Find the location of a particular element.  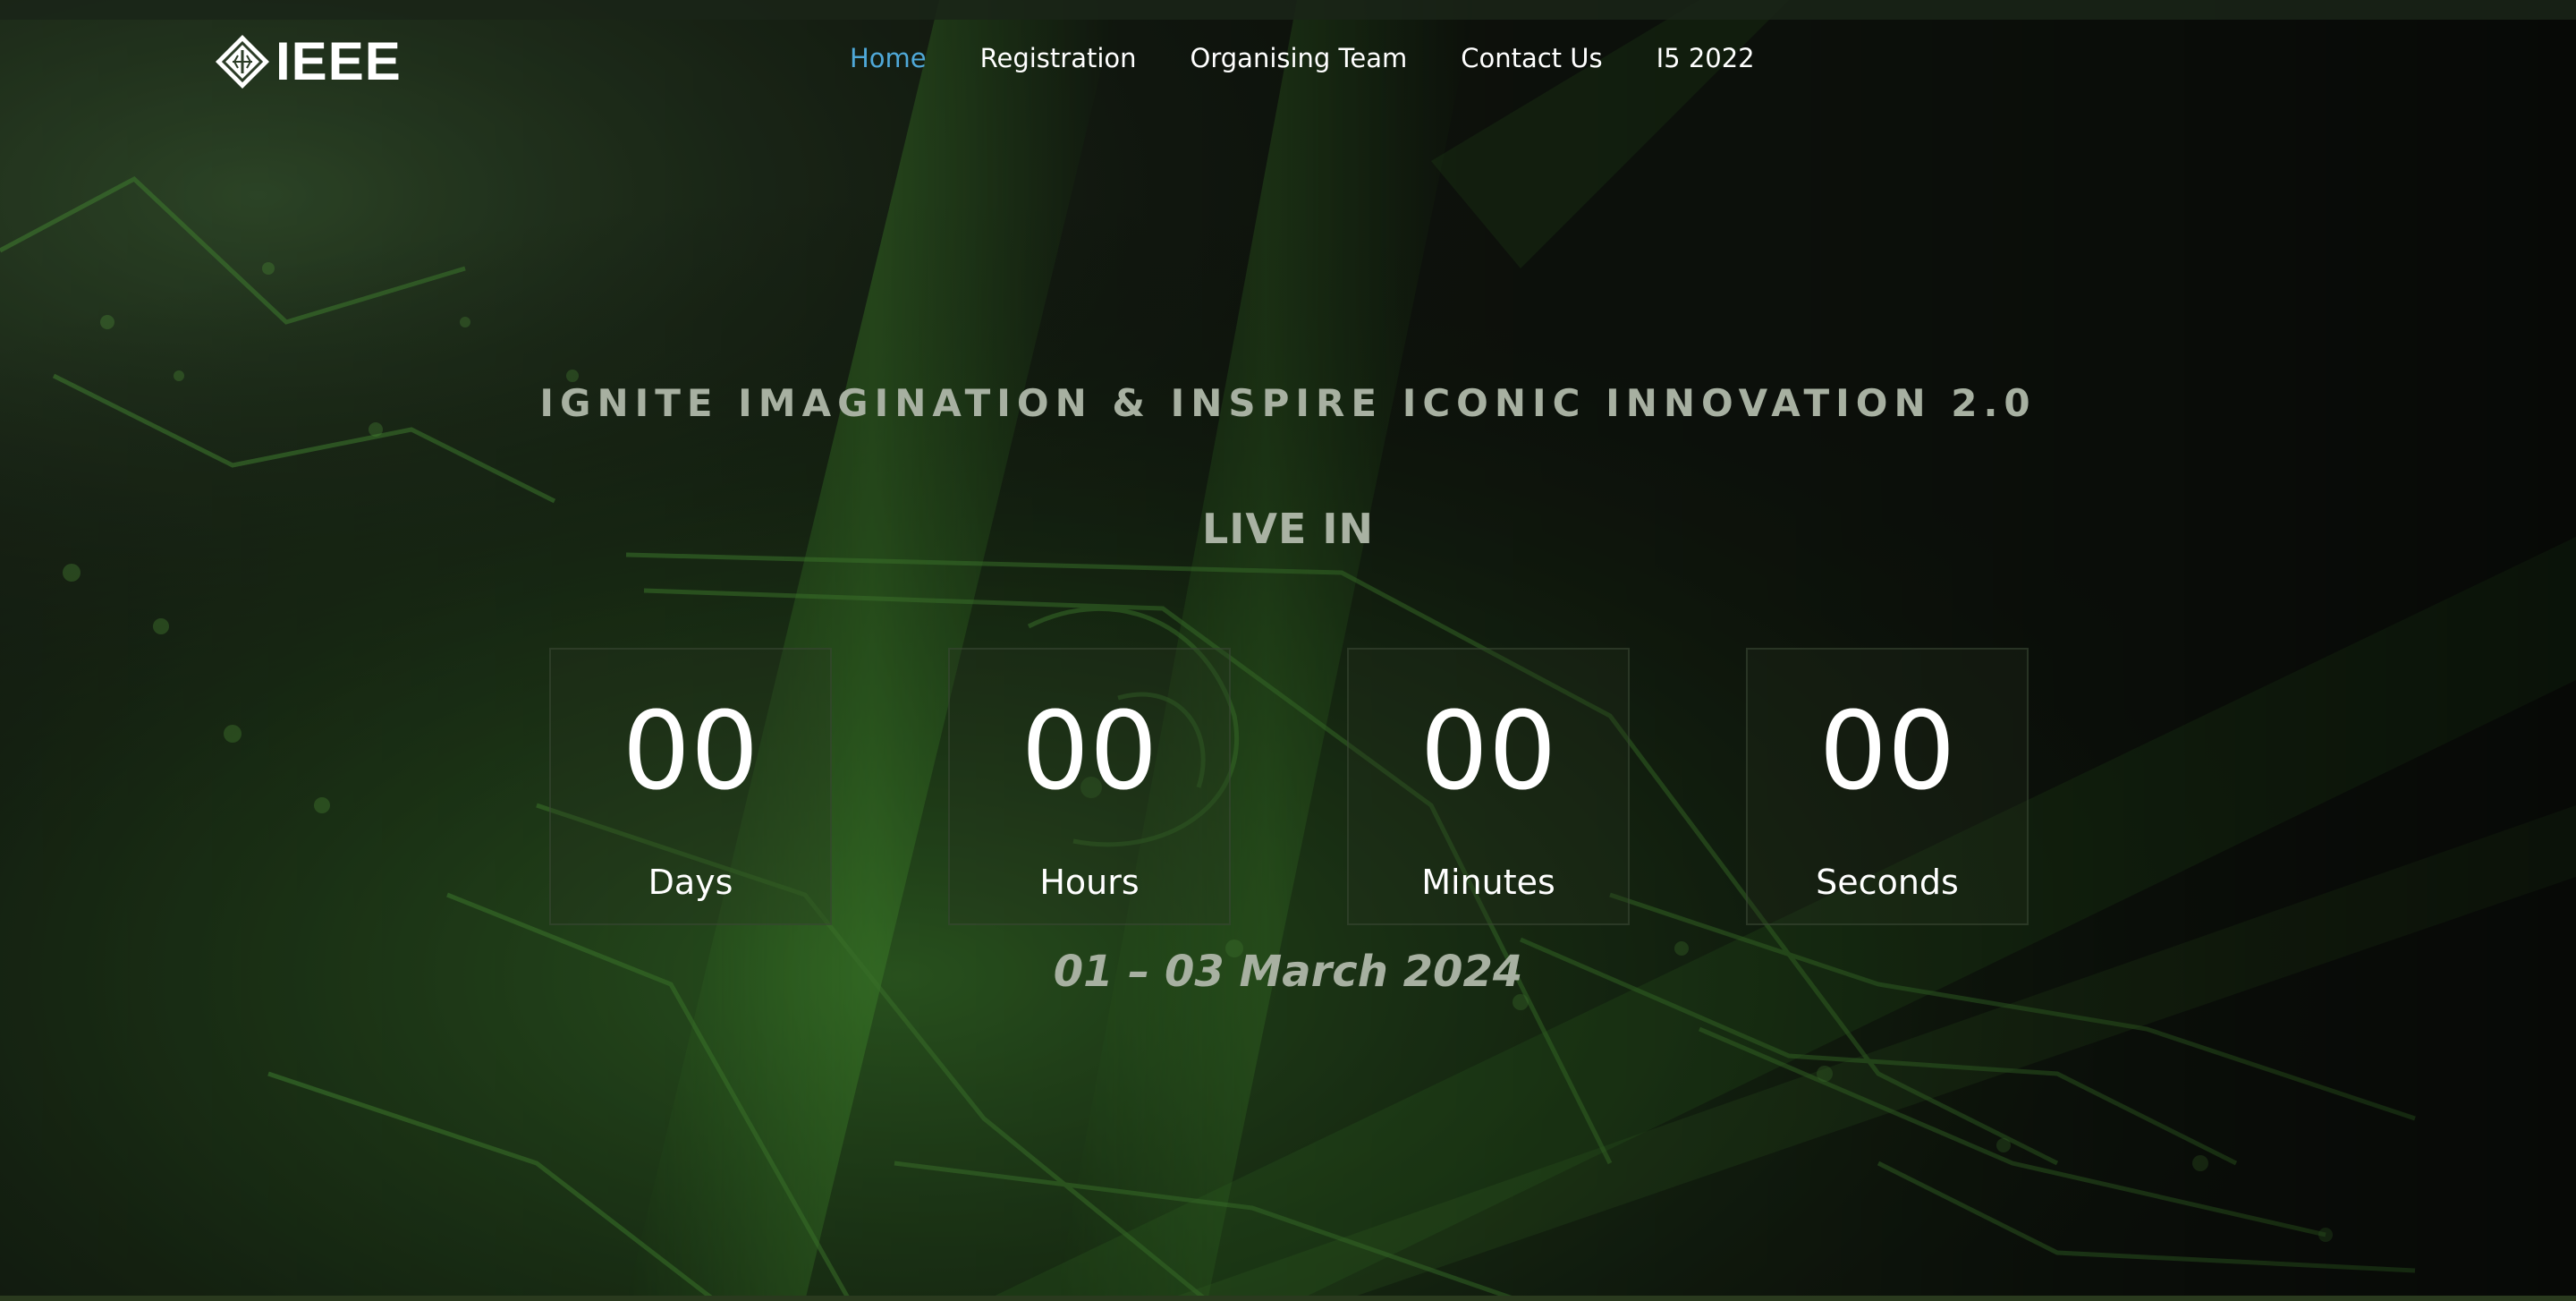

countdown-seconds-label: Seconds is located at coordinates (1887, 882).